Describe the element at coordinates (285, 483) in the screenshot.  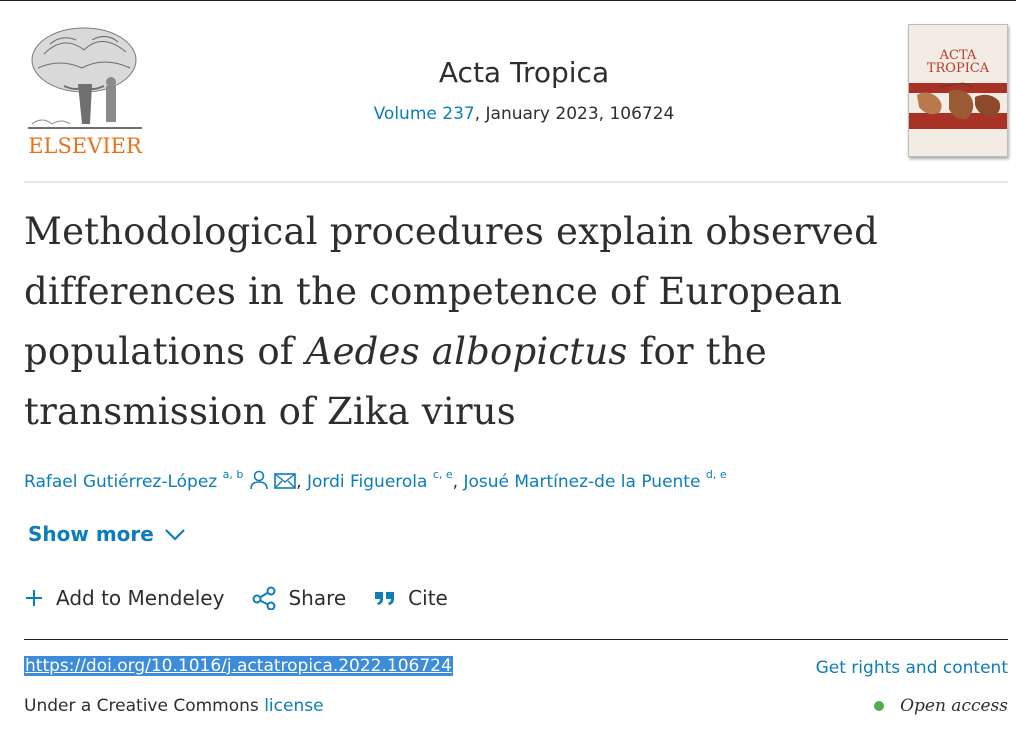
I see `email-icon` at that location.